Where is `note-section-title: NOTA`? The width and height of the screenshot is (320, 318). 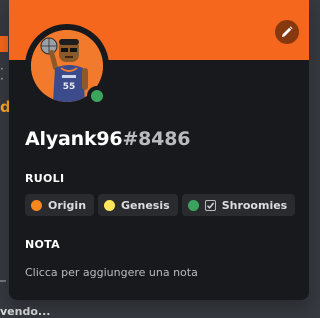 note-section-title: NOTA is located at coordinates (42, 244).